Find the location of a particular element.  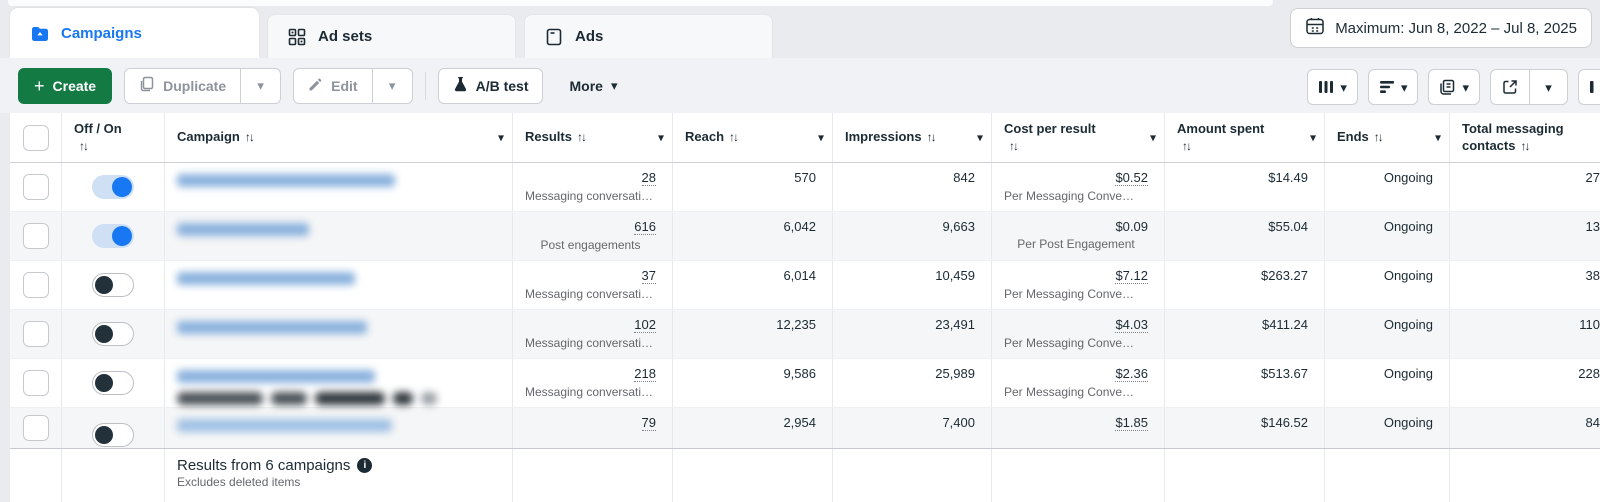

impressions-value: 9,663 is located at coordinates (958, 226).